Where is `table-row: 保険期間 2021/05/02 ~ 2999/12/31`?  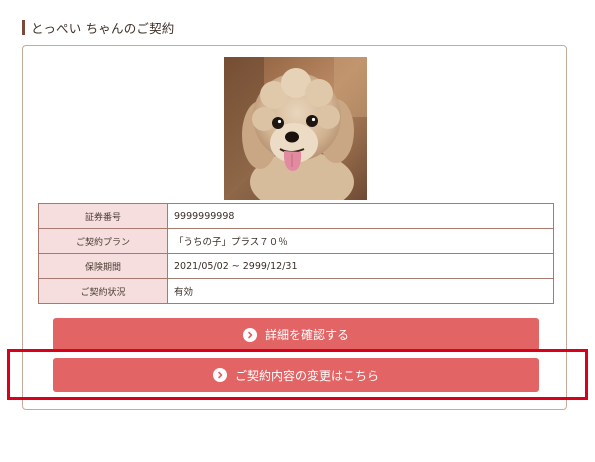 table-row: 保険期間 2021/05/02 ~ 2999/12/31 is located at coordinates (296, 266).